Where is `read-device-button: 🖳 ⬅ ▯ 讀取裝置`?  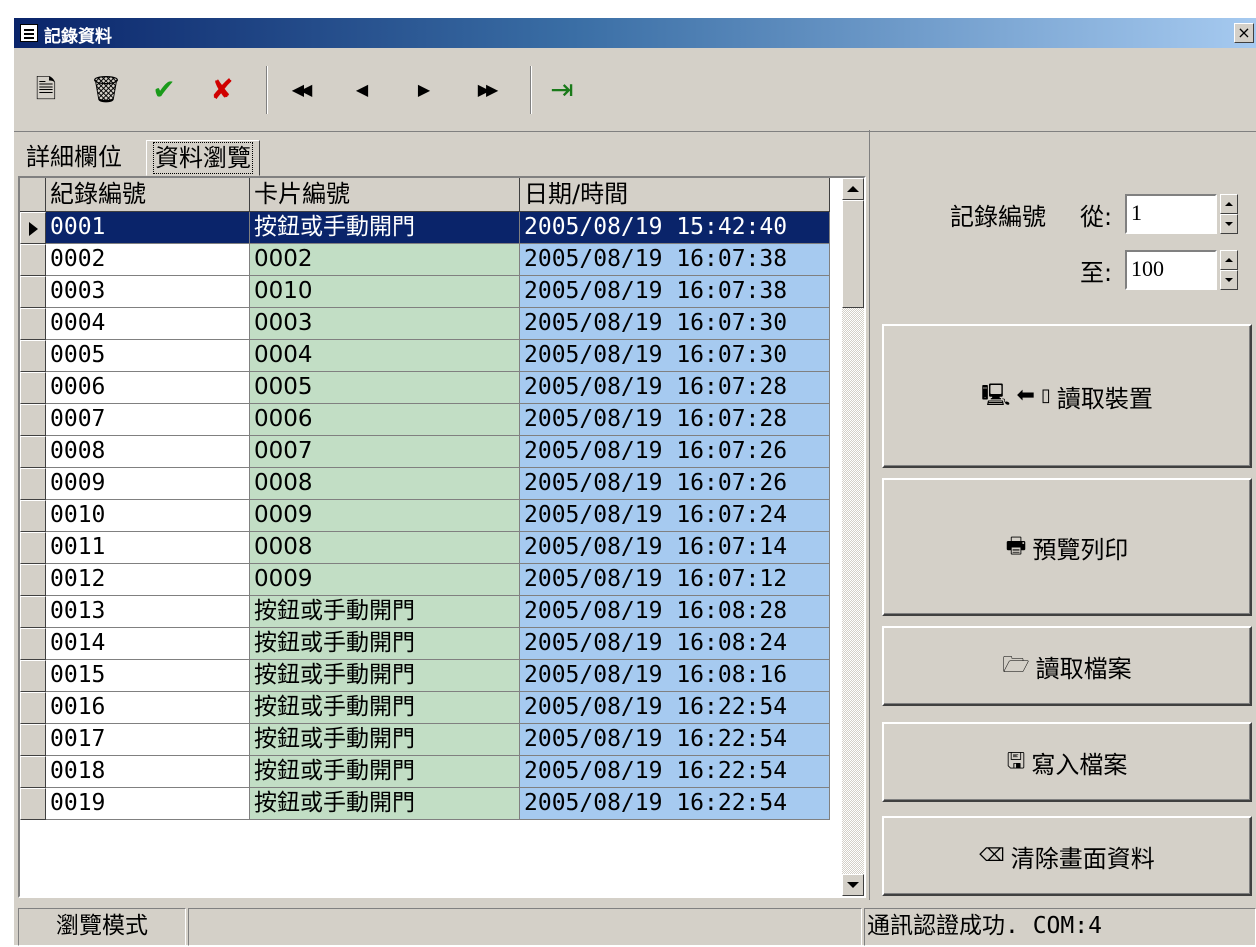 read-device-button: 🖳 ⬅ ▯ 讀取裝置 is located at coordinates (1067, 396).